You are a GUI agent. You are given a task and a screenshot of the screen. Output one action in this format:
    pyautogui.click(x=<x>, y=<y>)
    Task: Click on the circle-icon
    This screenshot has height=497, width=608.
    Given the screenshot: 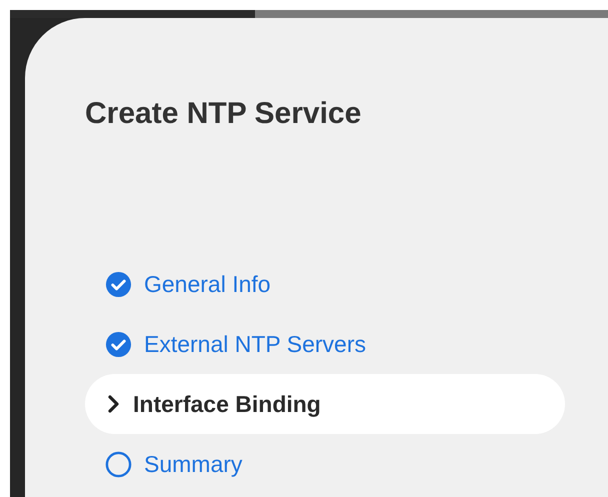 What is the action you would take?
    pyautogui.click(x=118, y=464)
    